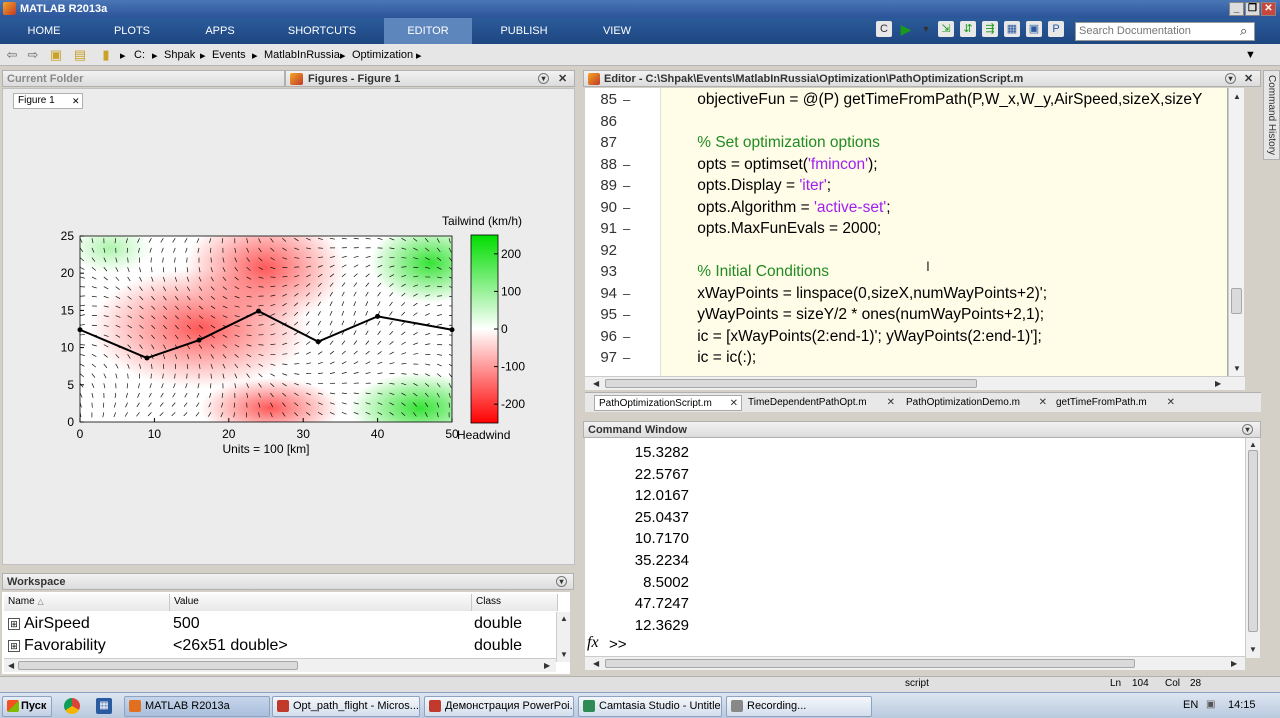 Image resolution: width=1280 pixels, height=718 pixels. I want to click on run-dropdown-icon: ▼, so click(926, 29).